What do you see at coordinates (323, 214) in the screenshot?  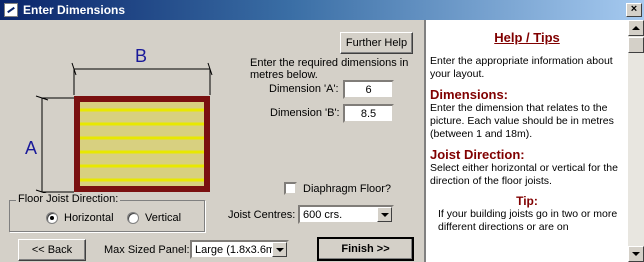 I see `joist-centres-value: 600 crs.` at bounding box center [323, 214].